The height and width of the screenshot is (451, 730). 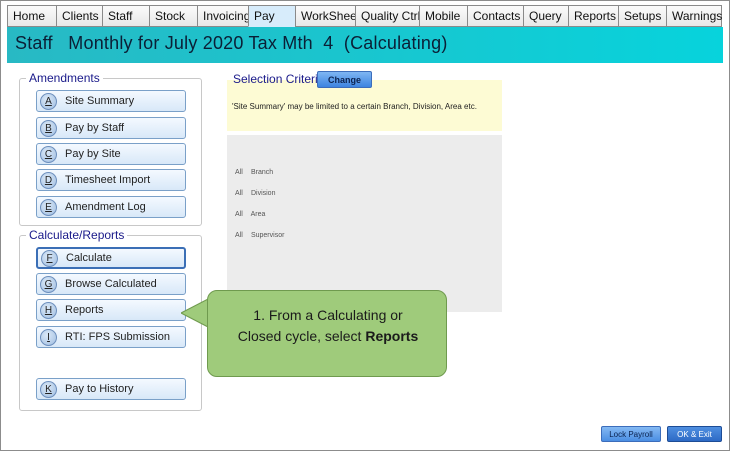 What do you see at coordinates (223, 16) in the screenshot?
I see `tab-invoicing: Invoicing` at bounding box center [223, 16].